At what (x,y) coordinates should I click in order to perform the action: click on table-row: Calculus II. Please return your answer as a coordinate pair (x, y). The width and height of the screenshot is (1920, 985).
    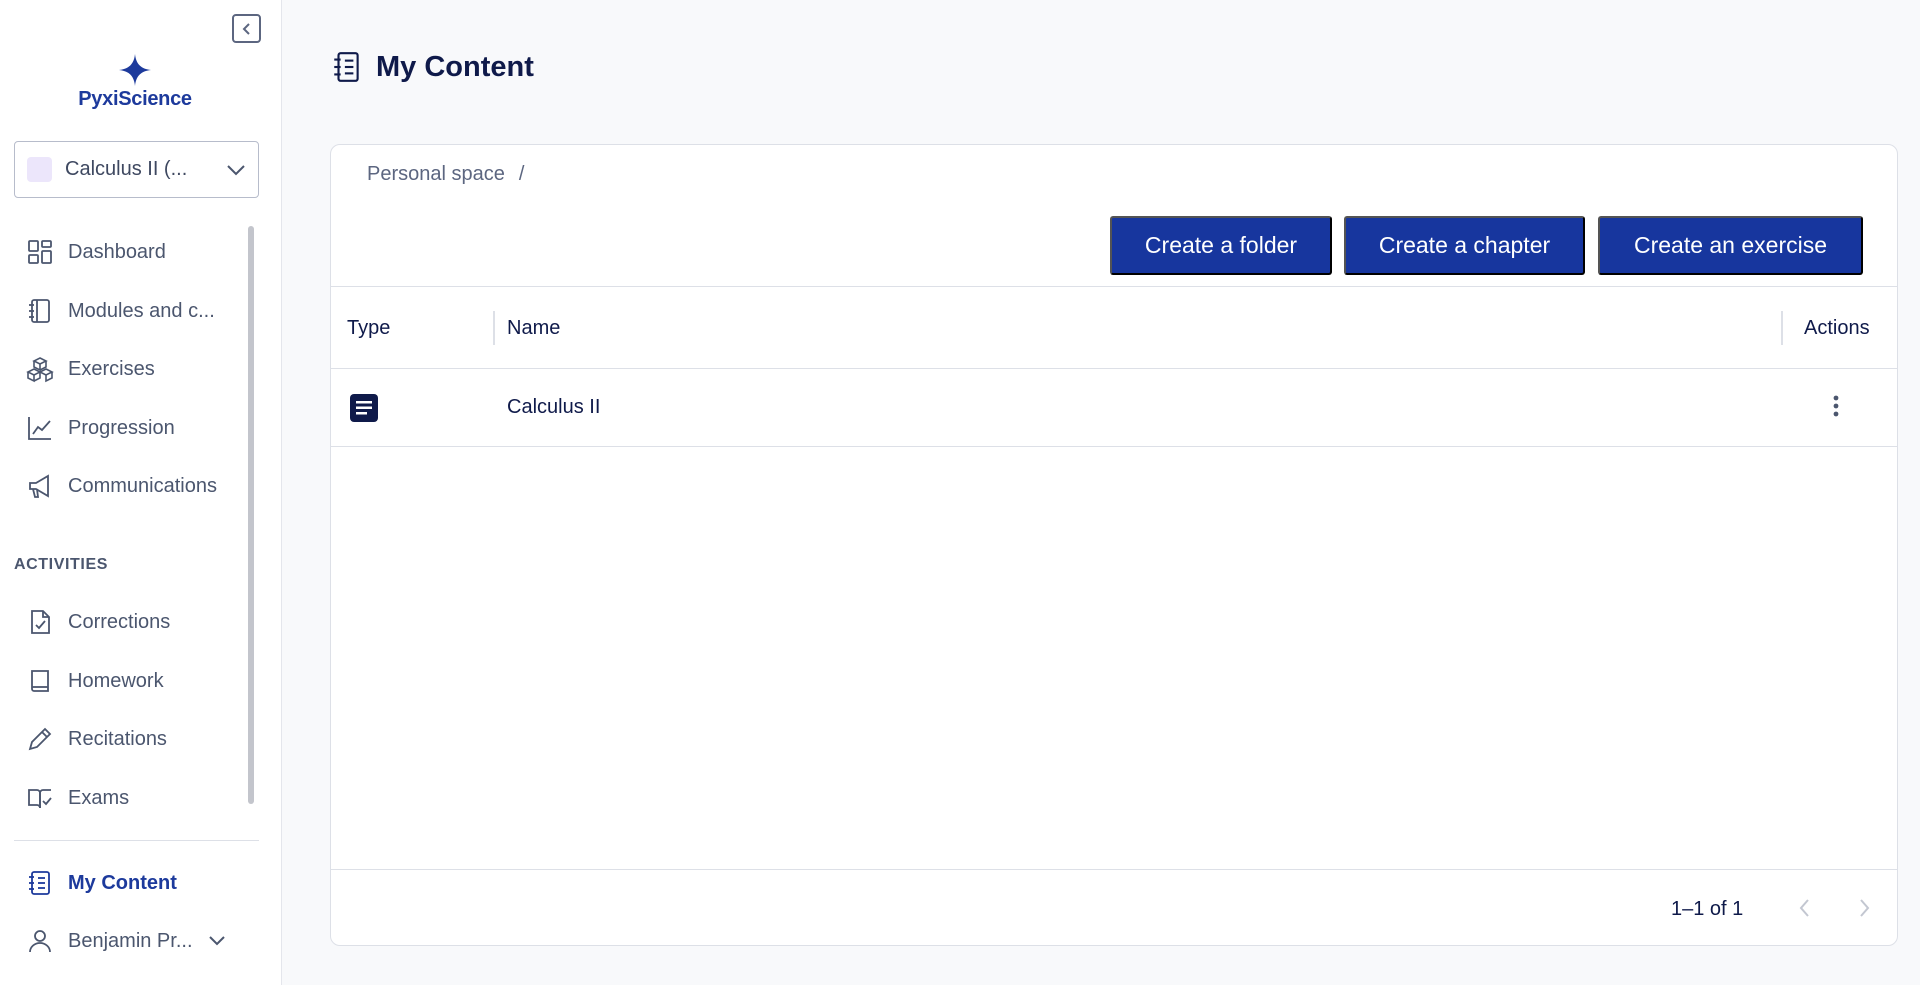
    Looking at the image, I should click on (1114, 408).